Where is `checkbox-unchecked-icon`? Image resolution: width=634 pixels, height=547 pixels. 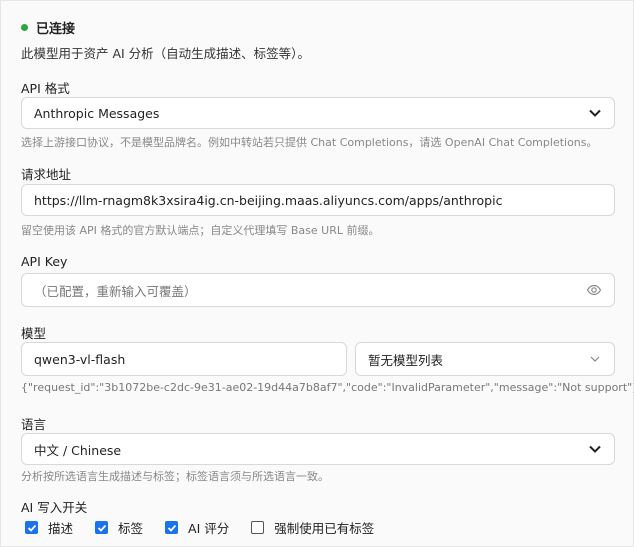 checkbox-unchecked-icon is located at coordinates (258, 527).